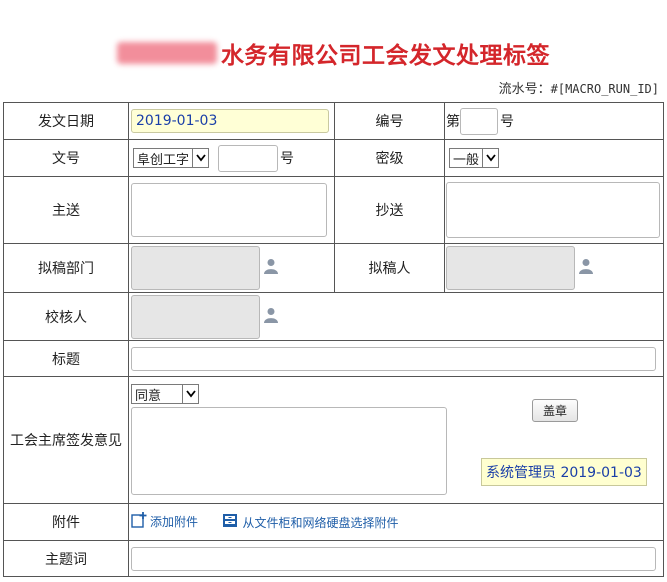 Image resolution: width=667 pixels, height=582 pixels. What do you see at coordinates (389, 158) in the screenshot?
I see `secret-label: 密级` at bounding box center [389, 158].